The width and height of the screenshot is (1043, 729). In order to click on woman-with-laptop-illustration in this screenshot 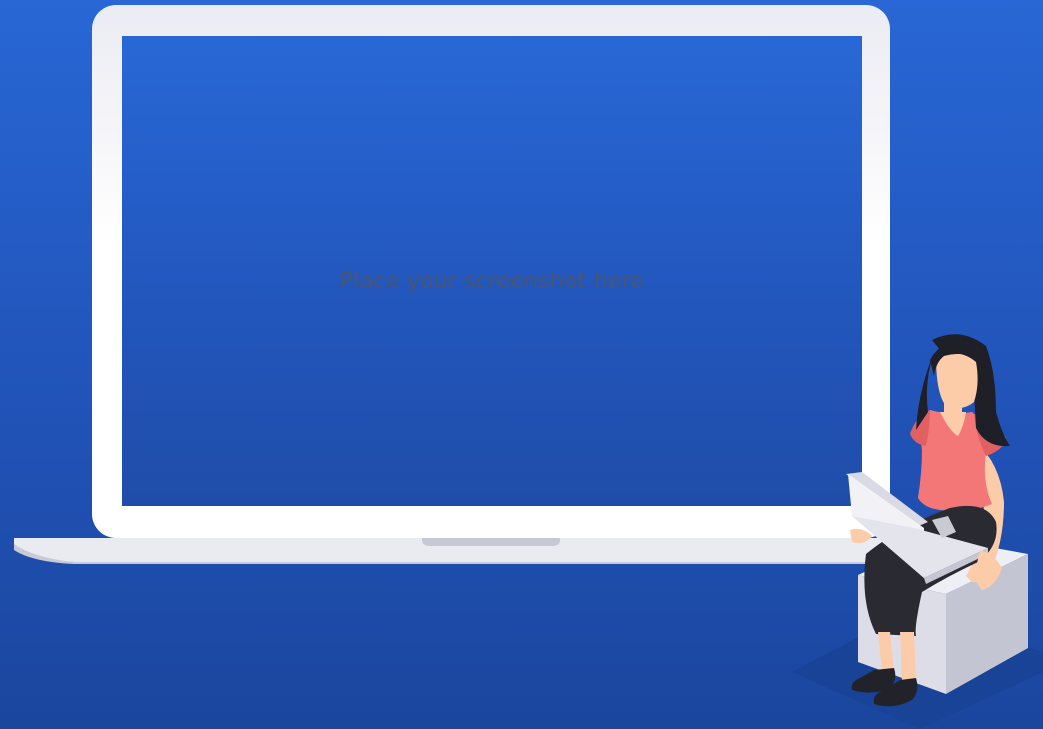, I will do `click(916, 530)`.